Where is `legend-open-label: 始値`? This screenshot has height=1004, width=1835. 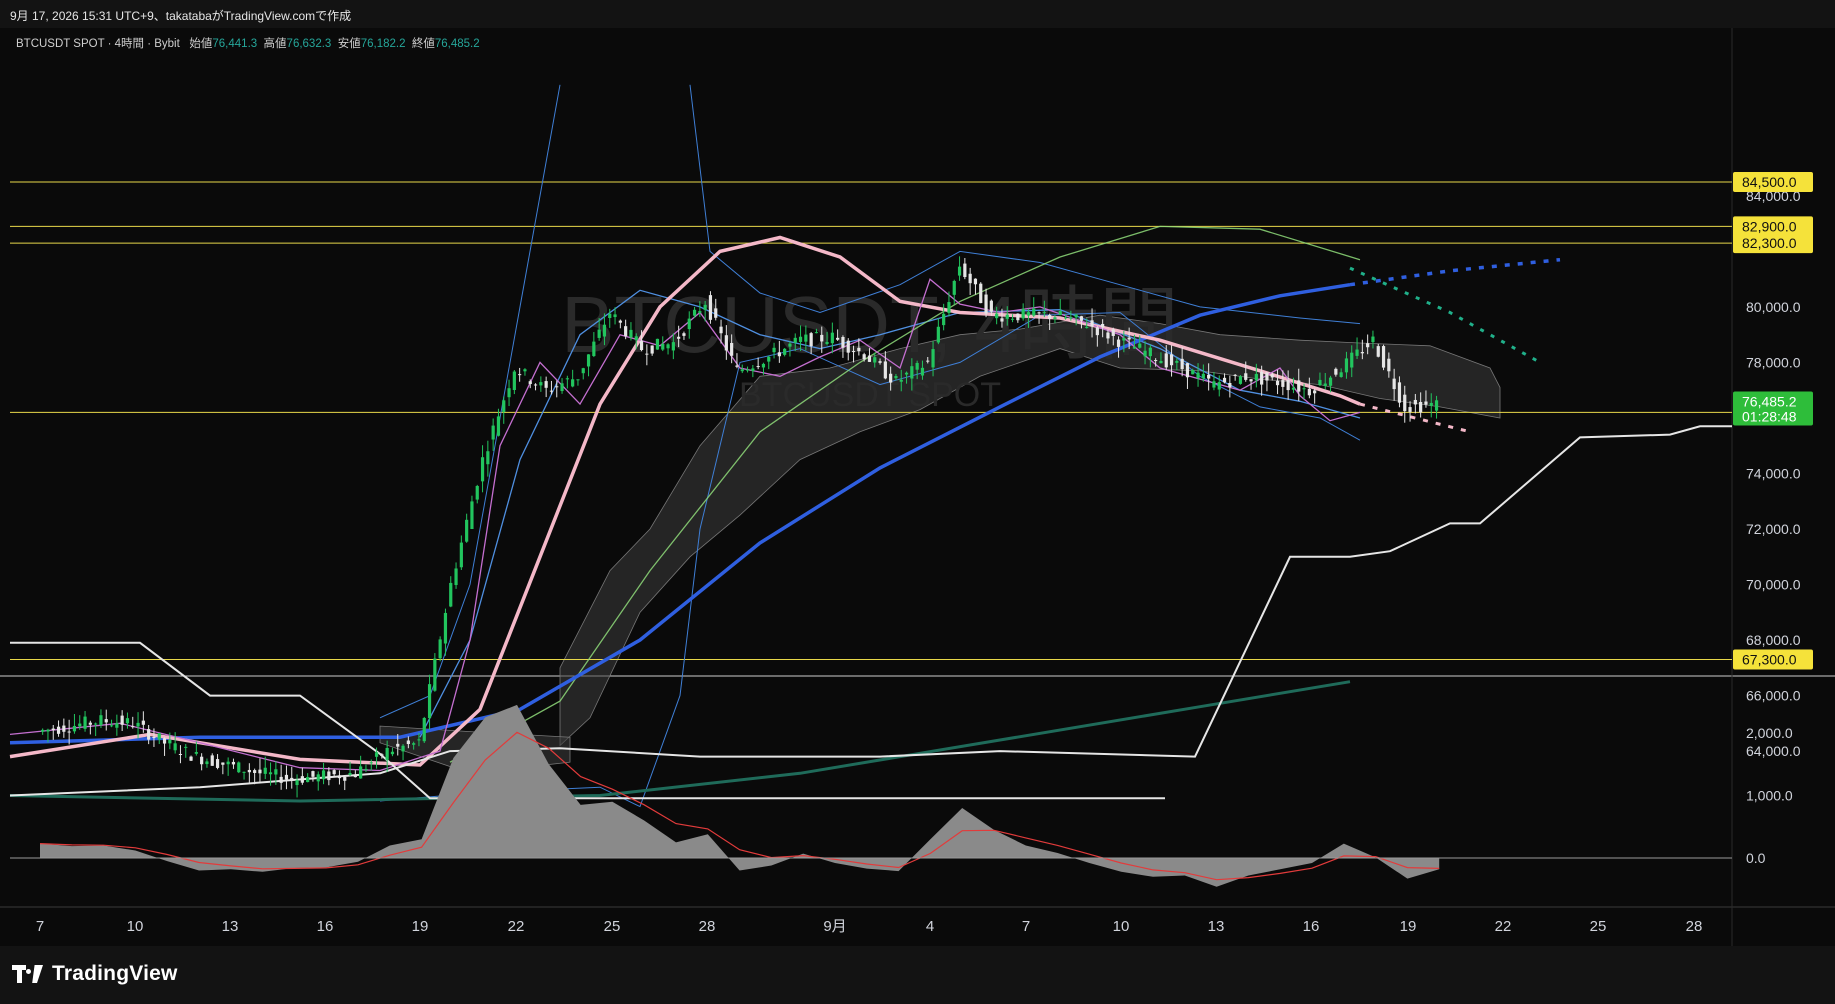
legend-open-label: 始値 is located at coordinates (201, 44).